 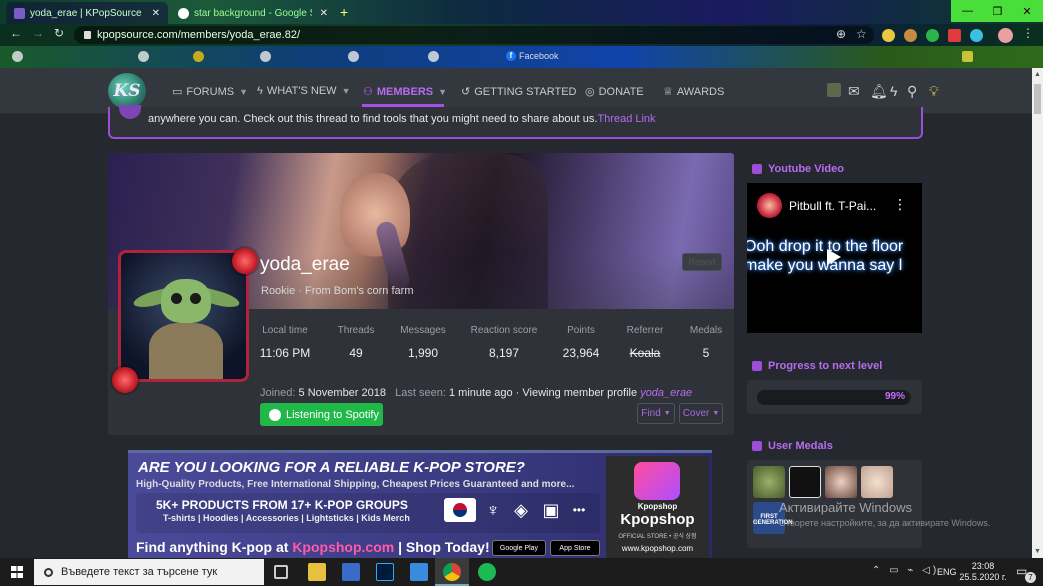 I want to click on store-icon, so click(x=351, y=572).